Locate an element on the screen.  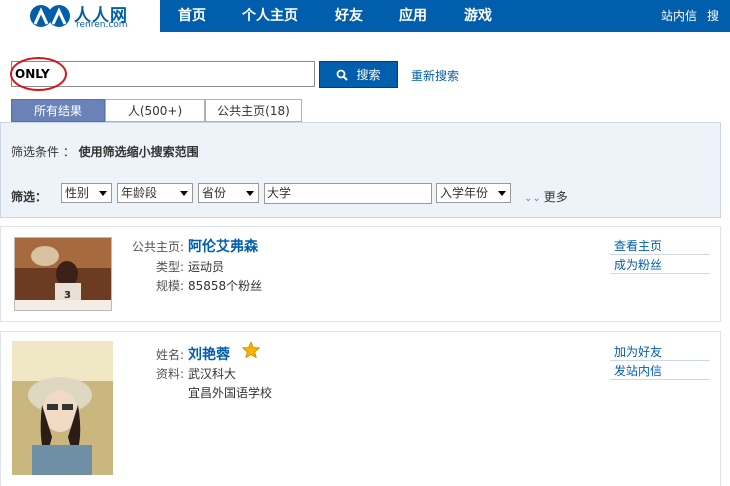
basketball-player-image-icon: 3 is located at coordinates (63, 274).